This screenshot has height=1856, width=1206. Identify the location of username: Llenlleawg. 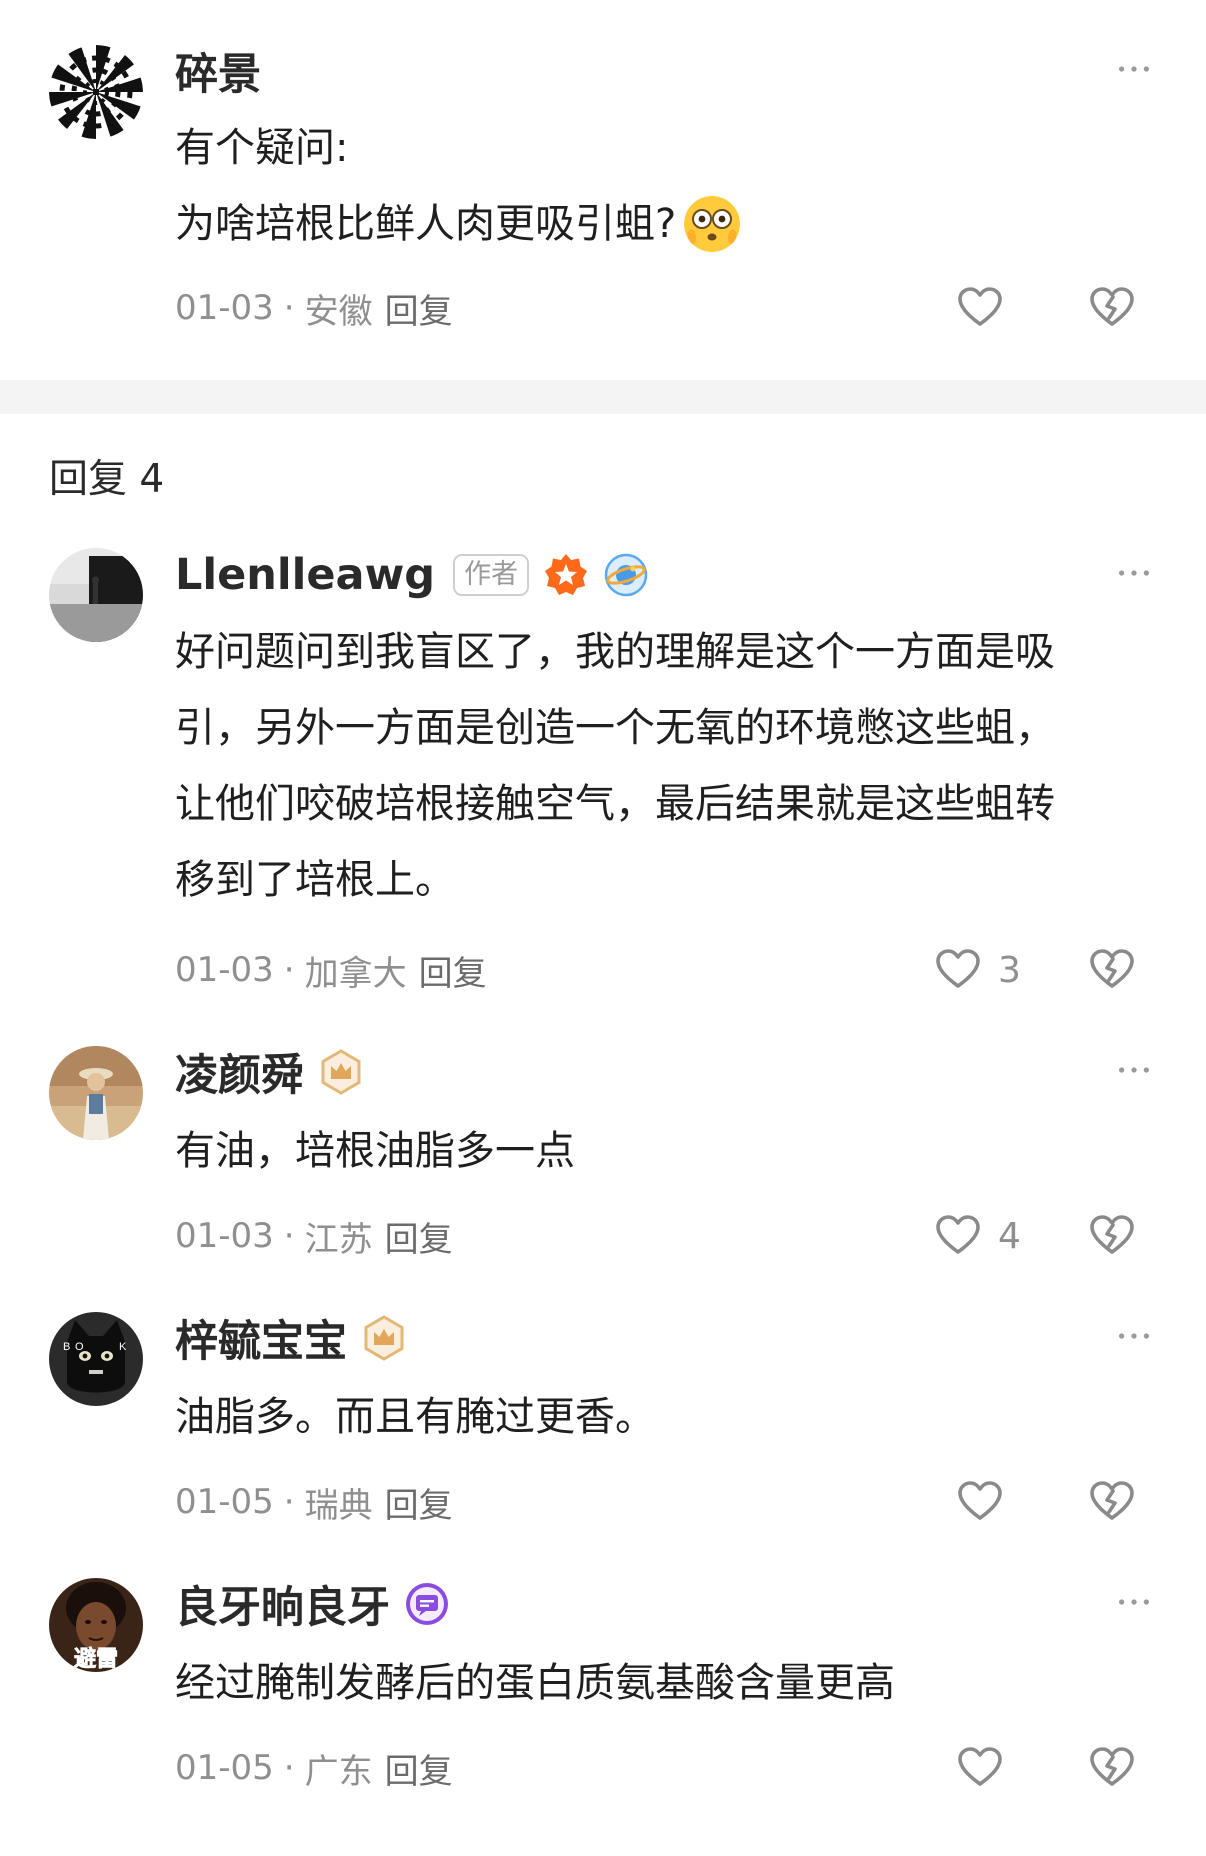
(305, 575).